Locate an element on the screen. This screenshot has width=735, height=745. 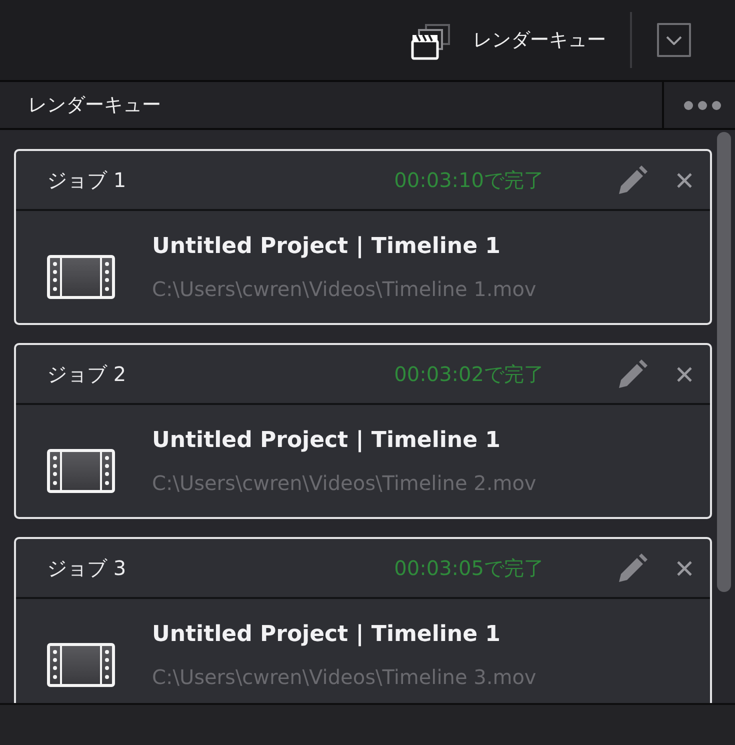
output-file-path: C:\Users\cwren\Videos\Timeline 1.mov is located at coordinates (344, 289).